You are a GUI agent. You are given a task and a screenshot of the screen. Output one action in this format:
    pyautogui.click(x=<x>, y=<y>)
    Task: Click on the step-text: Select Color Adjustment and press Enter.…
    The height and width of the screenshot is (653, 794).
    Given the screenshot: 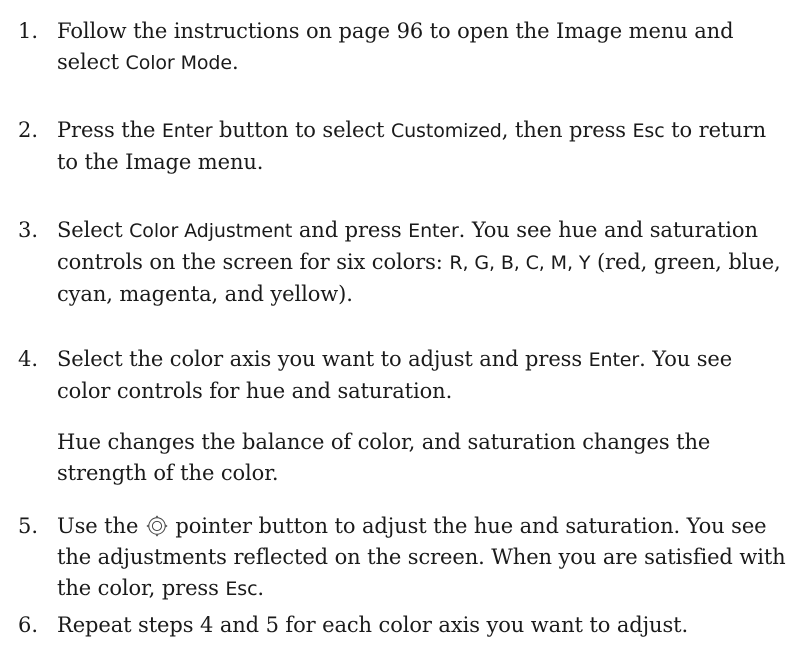 What is the action you would take?
    pyautogui.click(x=422, y=262)
    